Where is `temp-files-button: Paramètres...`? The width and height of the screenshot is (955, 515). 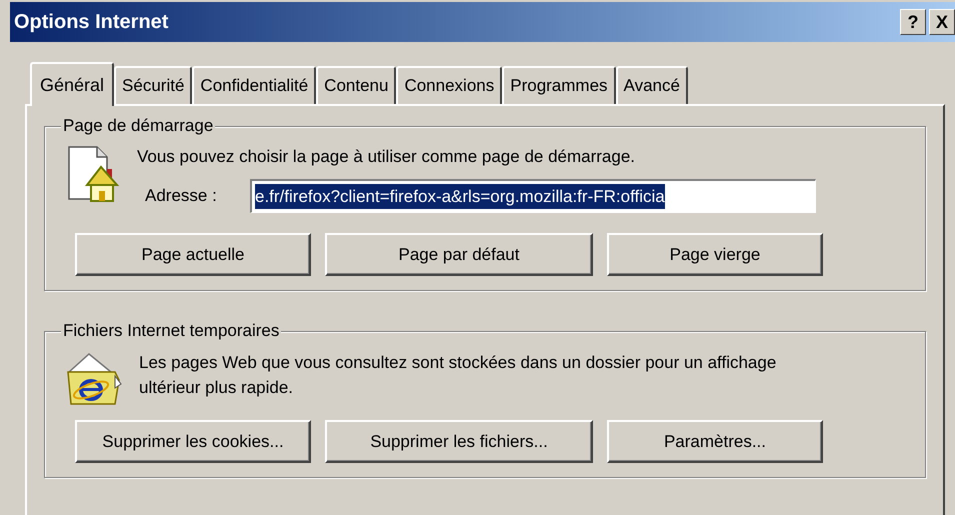
temp-files-button: Paramètres... is located at coordinates (715, 441).